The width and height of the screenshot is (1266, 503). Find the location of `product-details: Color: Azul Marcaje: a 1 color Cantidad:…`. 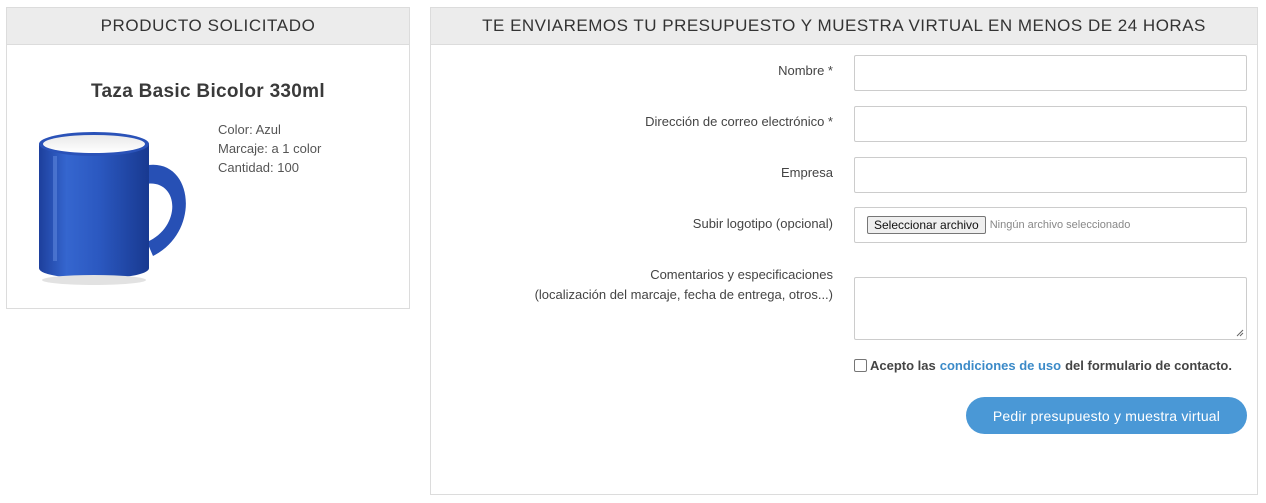

product-details: Color: Azul Marcaje: a 1 color Cantidad:… is located at coordinates (269, 148).